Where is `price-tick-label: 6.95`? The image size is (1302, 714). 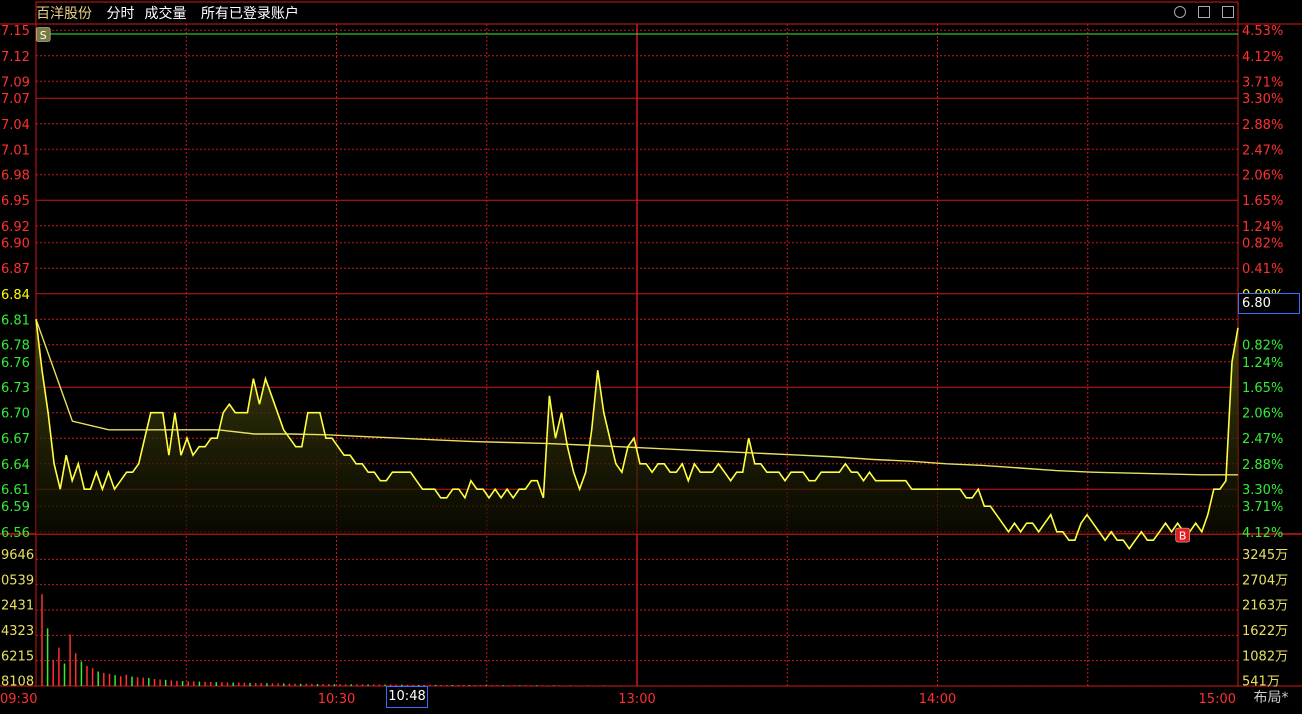
price-tick-label: 6.95 is located at coordinates (15, 201).